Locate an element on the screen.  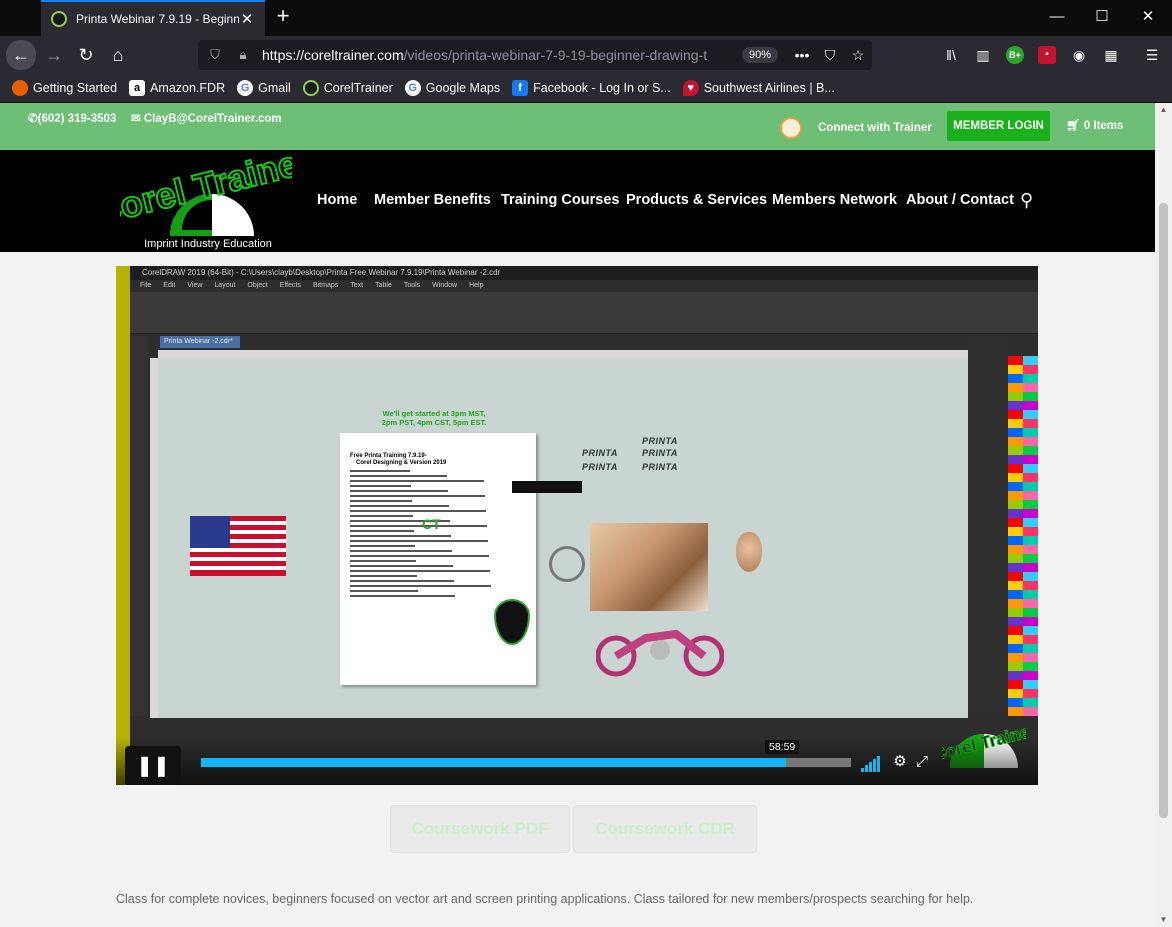
bookmark-gmail: G Gmail is located at coordinates (264, 88).